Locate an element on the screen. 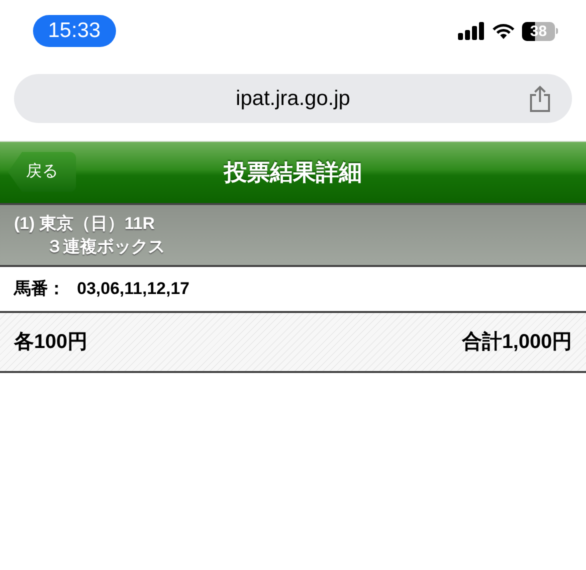  bet-type: ３連複ボックス is located at coordinates (105, 247).